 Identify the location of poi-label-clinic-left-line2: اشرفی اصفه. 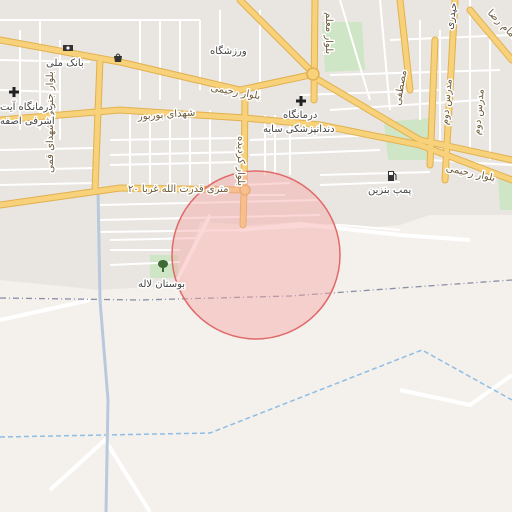
(27, 121).